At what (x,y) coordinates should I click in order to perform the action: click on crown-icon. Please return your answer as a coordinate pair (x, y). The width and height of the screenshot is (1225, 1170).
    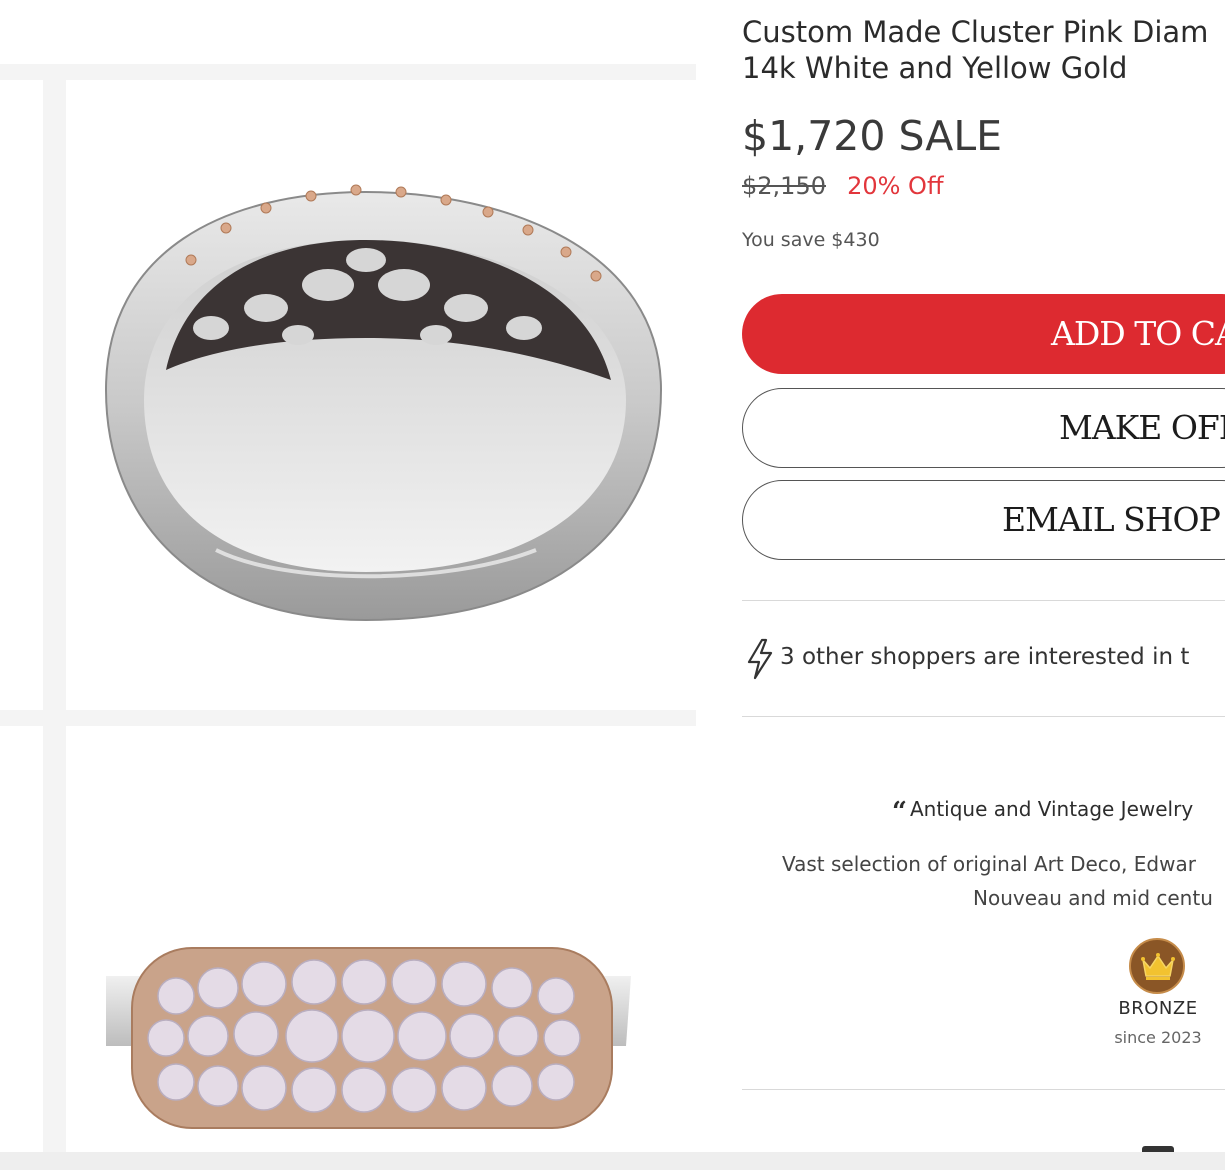
    Looking at the image, I should click on (1158, 966).